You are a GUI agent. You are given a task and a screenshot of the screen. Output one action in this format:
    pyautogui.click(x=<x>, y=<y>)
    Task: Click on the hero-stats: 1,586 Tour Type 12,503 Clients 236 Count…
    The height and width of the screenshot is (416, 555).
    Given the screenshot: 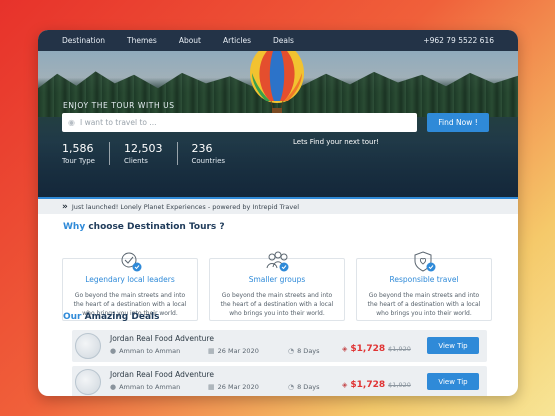 What is the action you would take?
    pyautogui.click(x=157, y=153)
    